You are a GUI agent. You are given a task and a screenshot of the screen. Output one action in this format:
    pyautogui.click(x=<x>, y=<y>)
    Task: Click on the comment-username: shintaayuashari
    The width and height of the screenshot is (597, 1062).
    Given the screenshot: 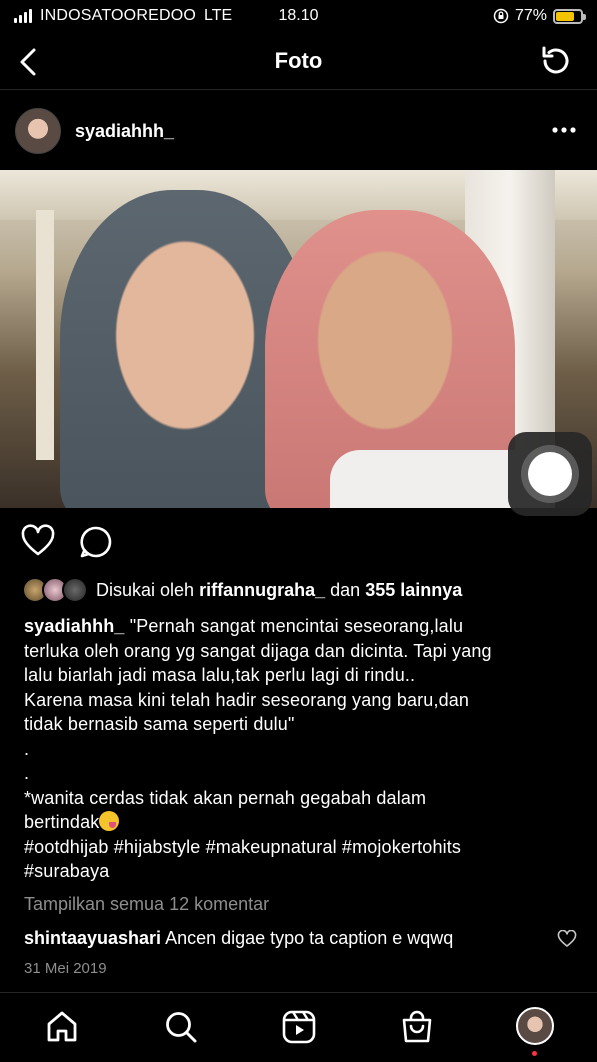 What is the action you would take?
    pyautogui.click(x=92, y=938)
    